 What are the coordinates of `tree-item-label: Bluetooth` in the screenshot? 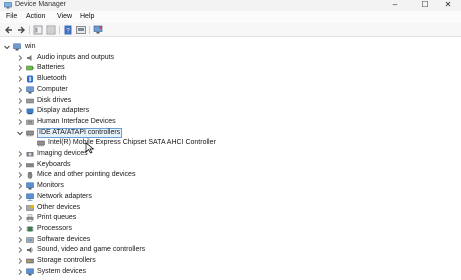 It's located at (52, 79).